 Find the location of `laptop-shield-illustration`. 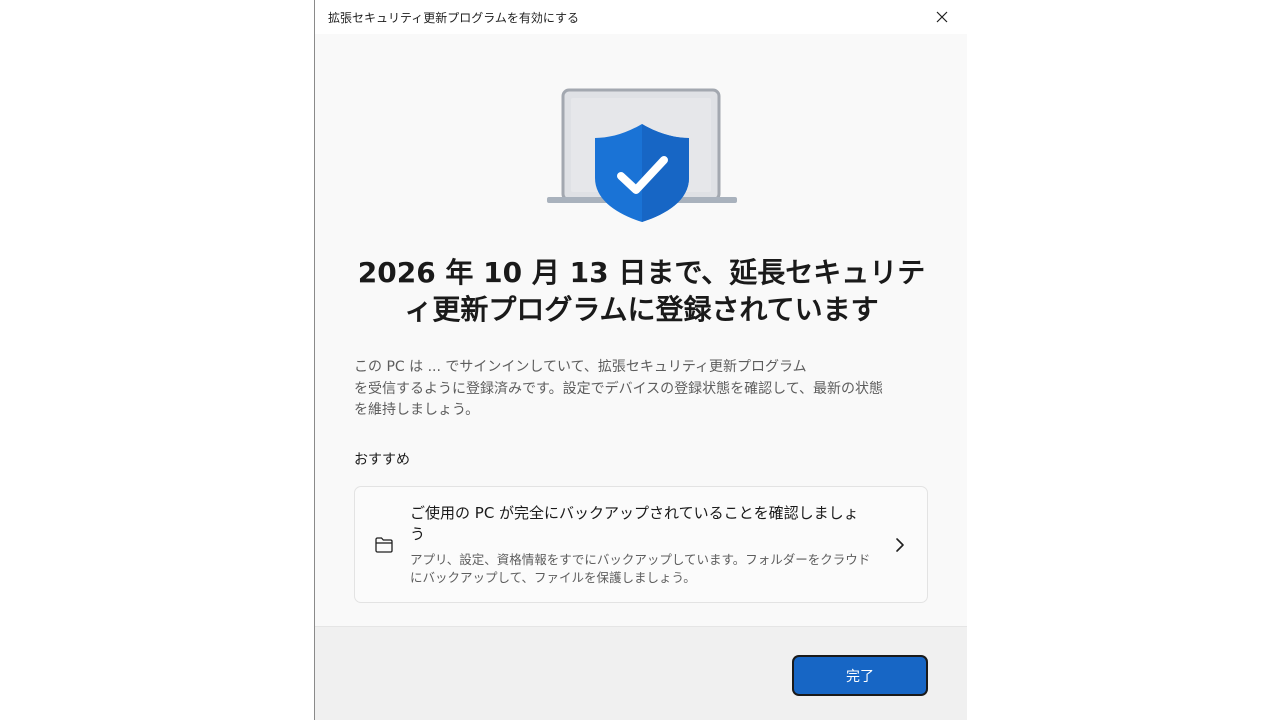

laptop-shield-illustration is located at coordinates (642, 156).